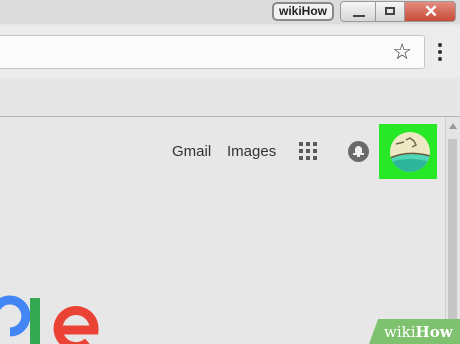 The width and height of the screenshot is (460, 344). What do you see at coordinates (191, 152) in the screenshot?
I see `gmail-link: Gmail` at bounding box center [191, 152].